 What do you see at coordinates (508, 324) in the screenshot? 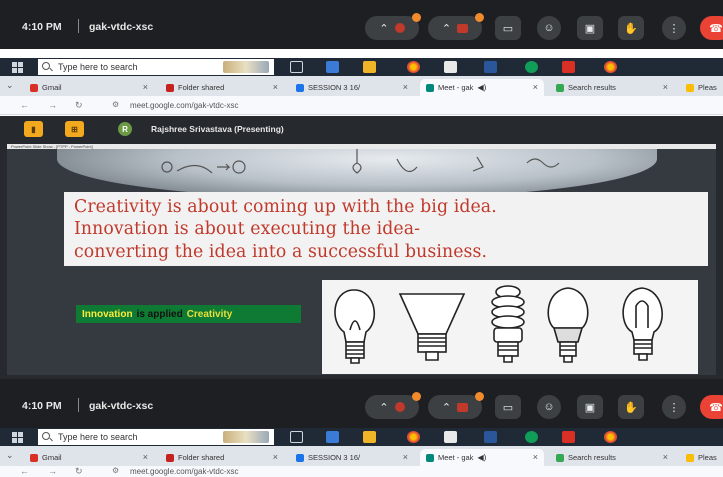
I see `bulb-icon` at bounding box center [508, 324].